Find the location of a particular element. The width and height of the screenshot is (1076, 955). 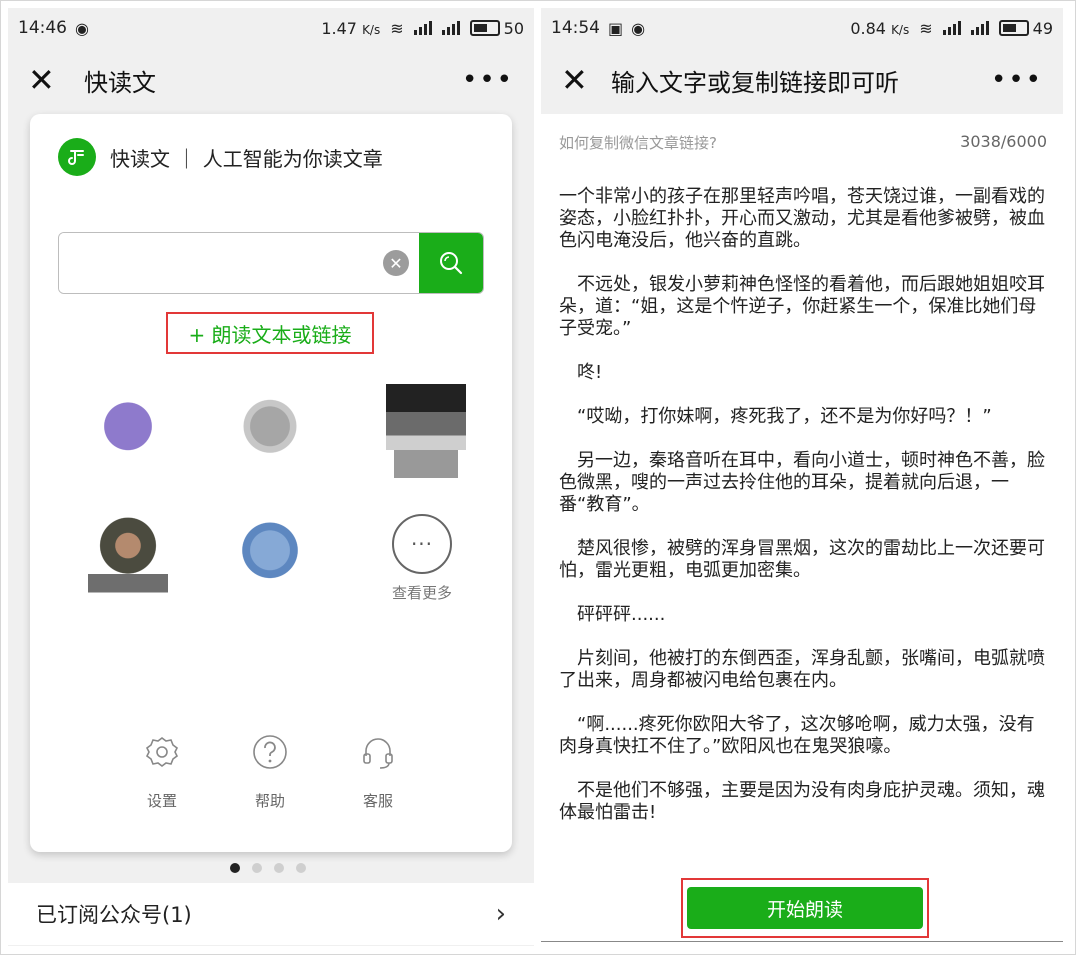

subscribed-label: 已订阅公众号(1) is located at coordinates (114, 915).